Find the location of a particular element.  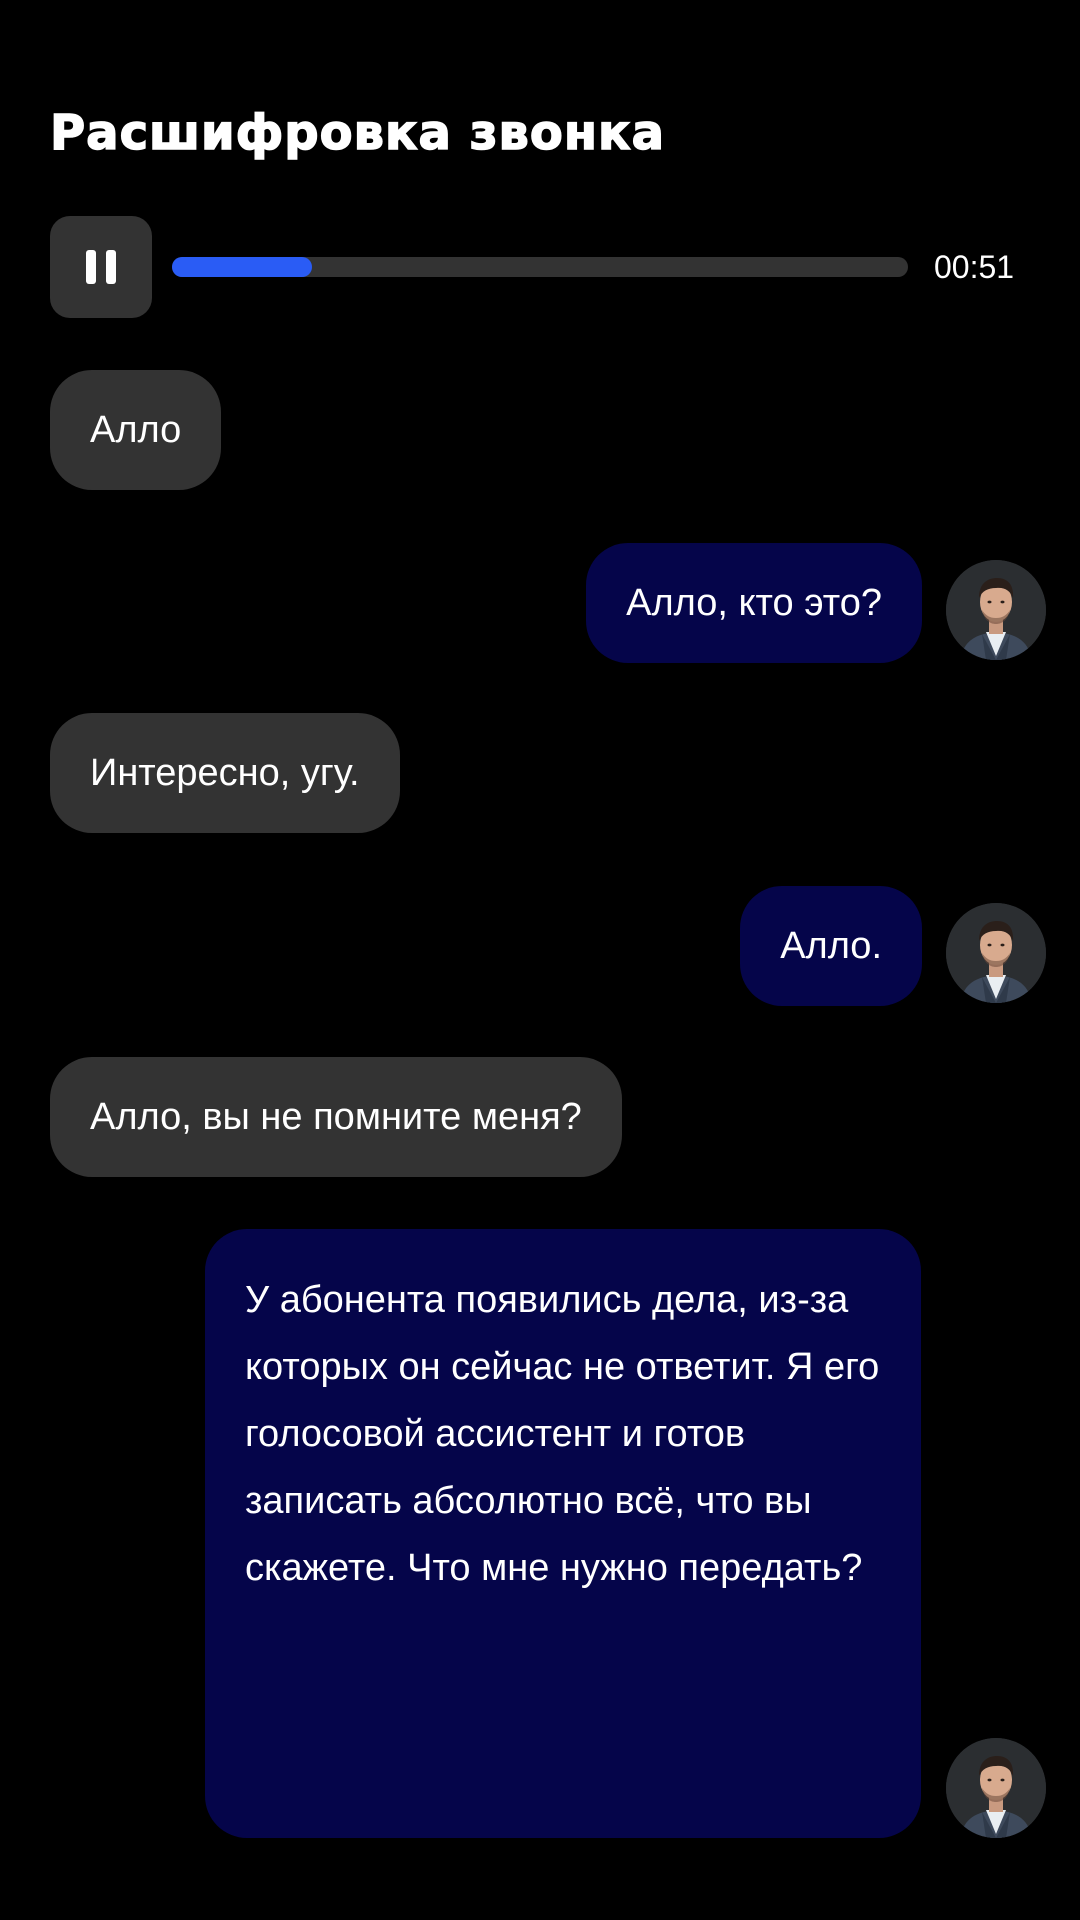

message-outgoing: Алло, кто это? is located at coordinates (754, 603).